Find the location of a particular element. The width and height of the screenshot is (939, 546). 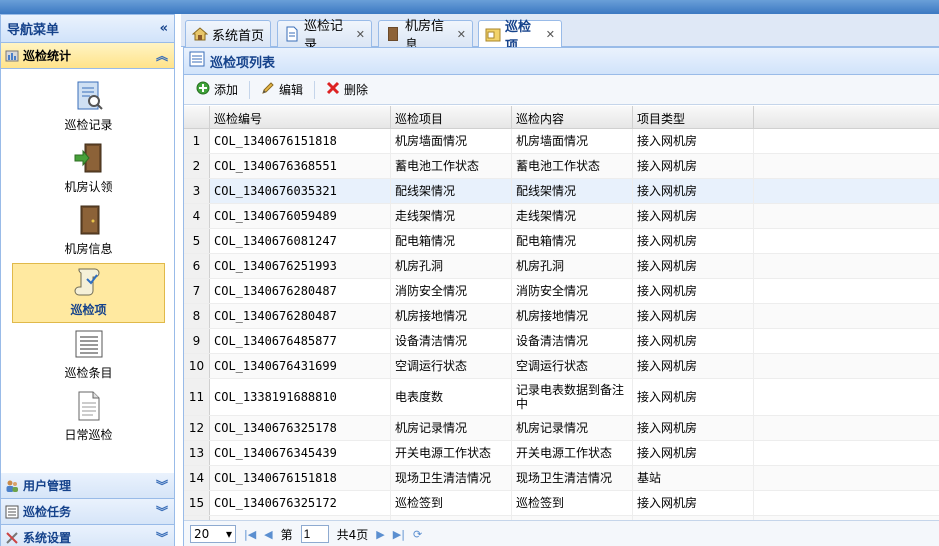

chevron-up-icon: ︽ is located at coordinates (163, 55).